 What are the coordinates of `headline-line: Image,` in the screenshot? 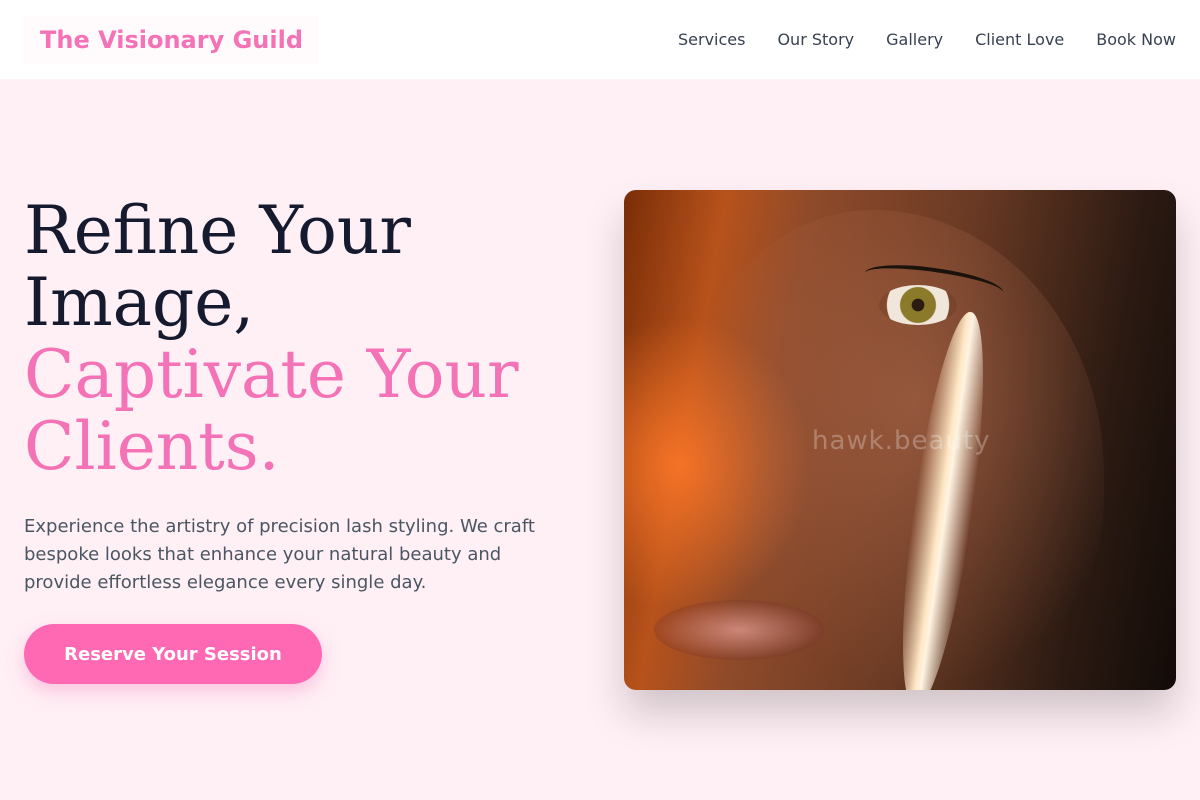 It's located at (139, 302).